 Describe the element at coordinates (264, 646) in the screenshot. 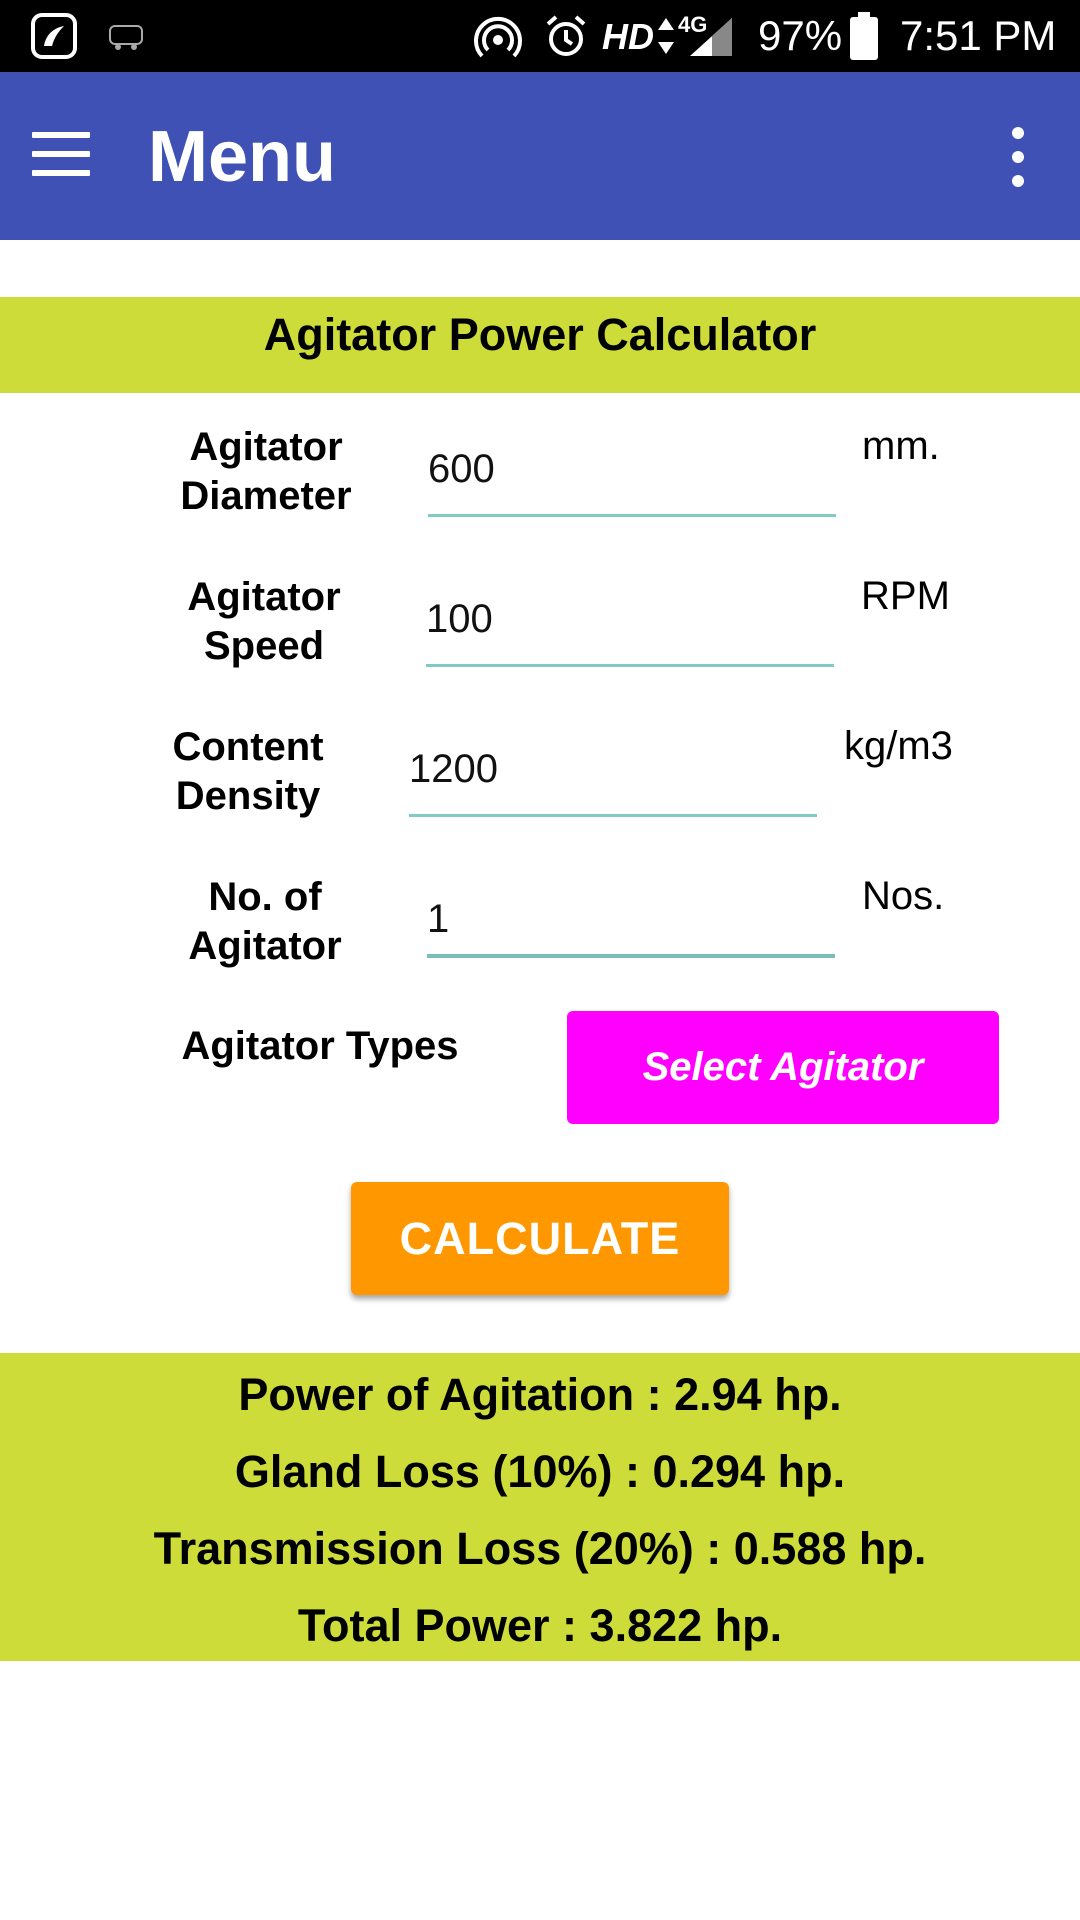

I see `speed-label-line2: Speed` at that location.